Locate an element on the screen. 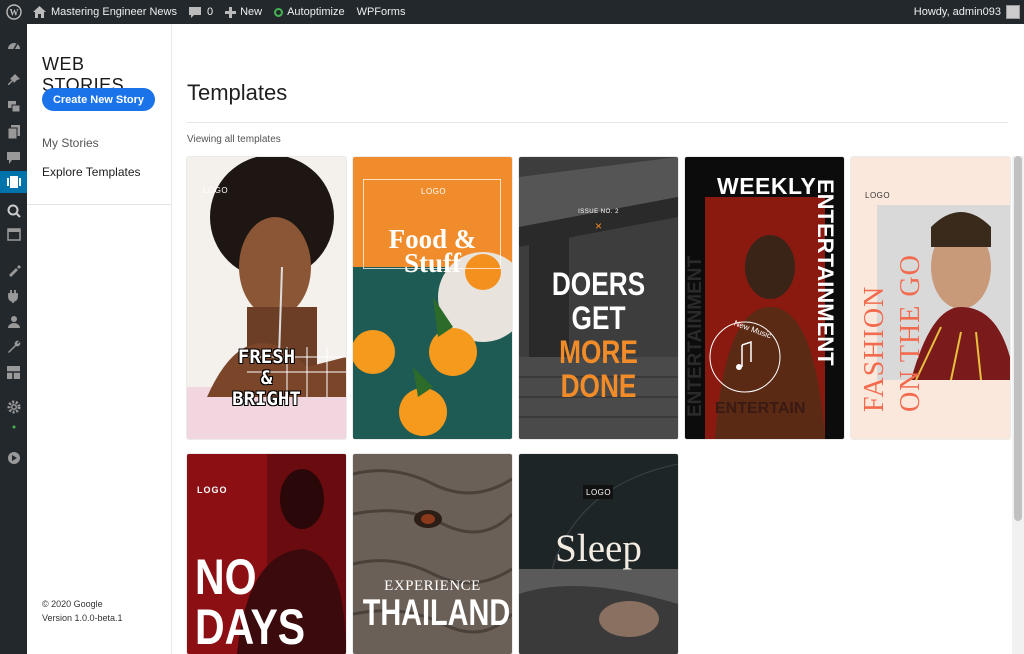 The width and height of the screenshot is (1024, 654). template-card-no-days: LOGO NO DAYS is located at coordinates (266, 554).